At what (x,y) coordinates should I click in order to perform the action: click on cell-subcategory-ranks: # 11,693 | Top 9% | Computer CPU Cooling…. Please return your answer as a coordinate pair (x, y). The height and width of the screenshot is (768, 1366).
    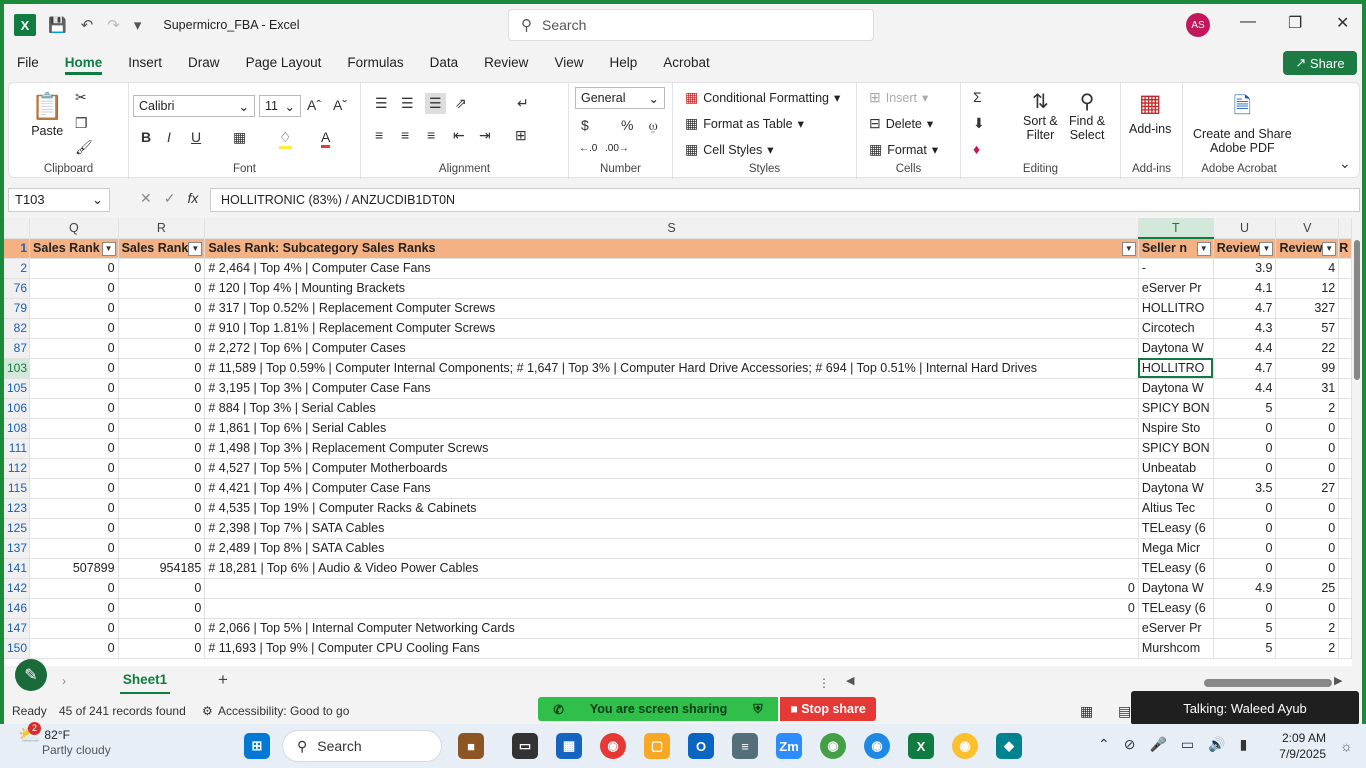
    Looking at the image, I should click on (671, 648).